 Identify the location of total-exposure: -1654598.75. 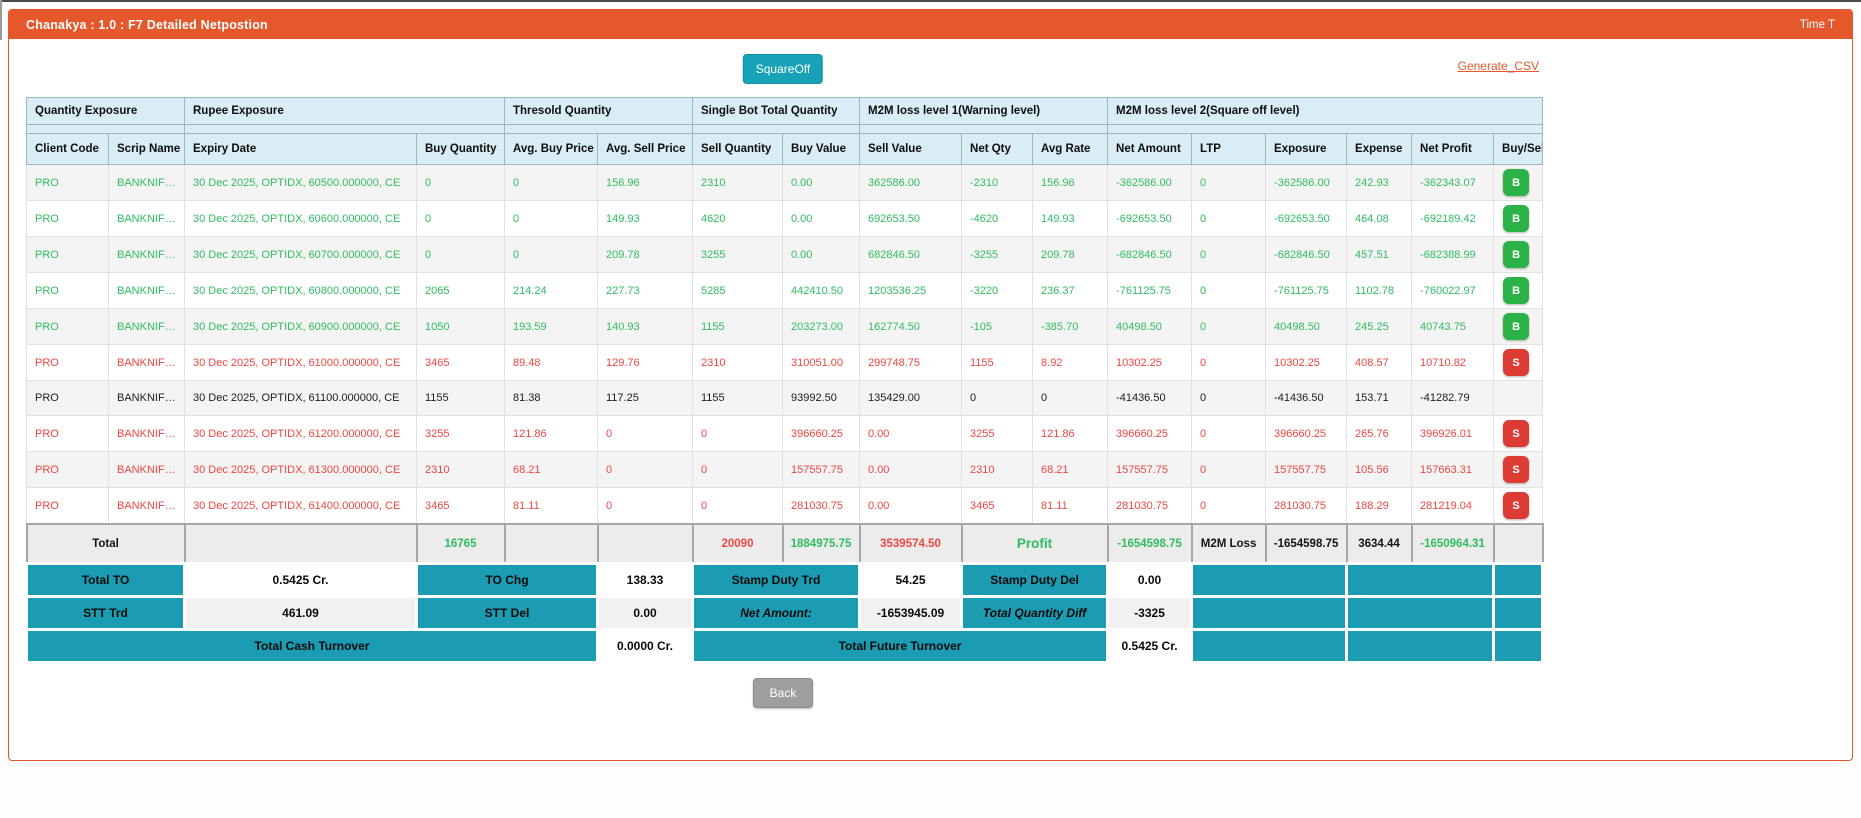
(1306, 544).